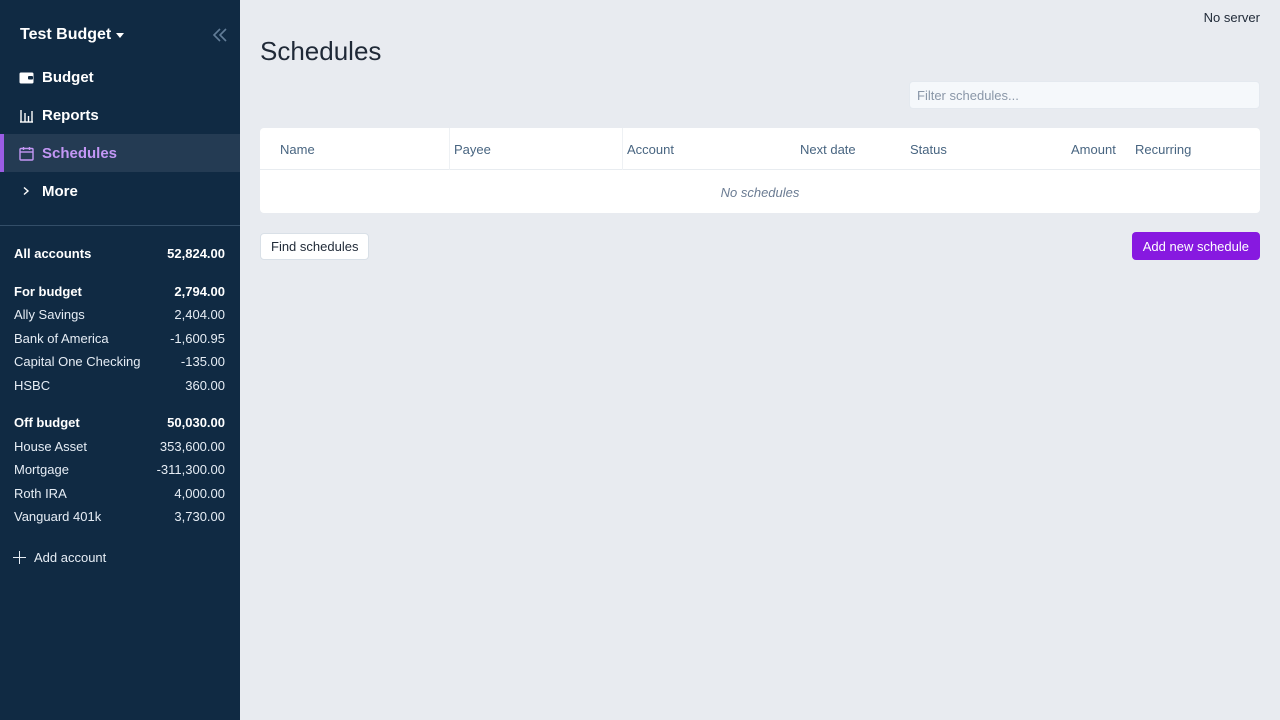 This screenshot has width=1280, height=720. What do you see at coordinates (192, 446) in the screenshot?
I see `account-balance: 353,600.00` at bounding box center [192, 446].